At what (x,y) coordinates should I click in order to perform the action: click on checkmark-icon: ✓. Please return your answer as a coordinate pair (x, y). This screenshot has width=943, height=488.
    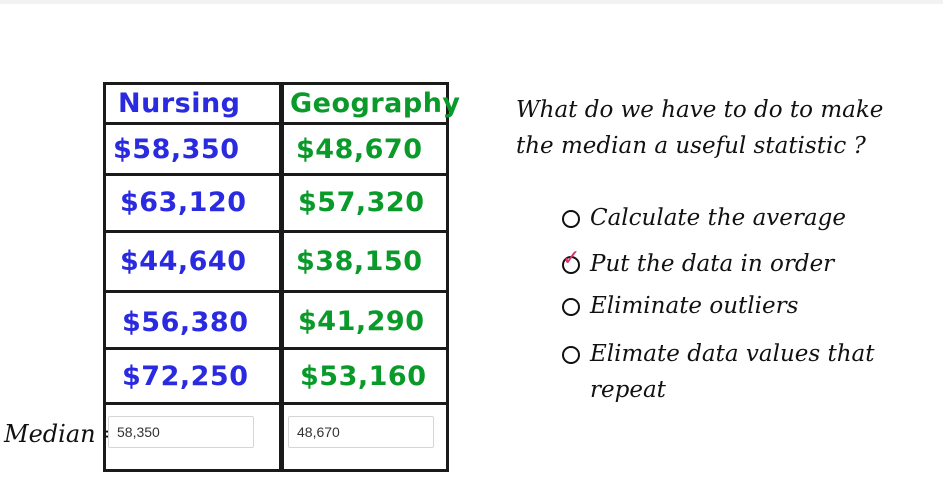
    Looking at the image, I should click on (571, 258).